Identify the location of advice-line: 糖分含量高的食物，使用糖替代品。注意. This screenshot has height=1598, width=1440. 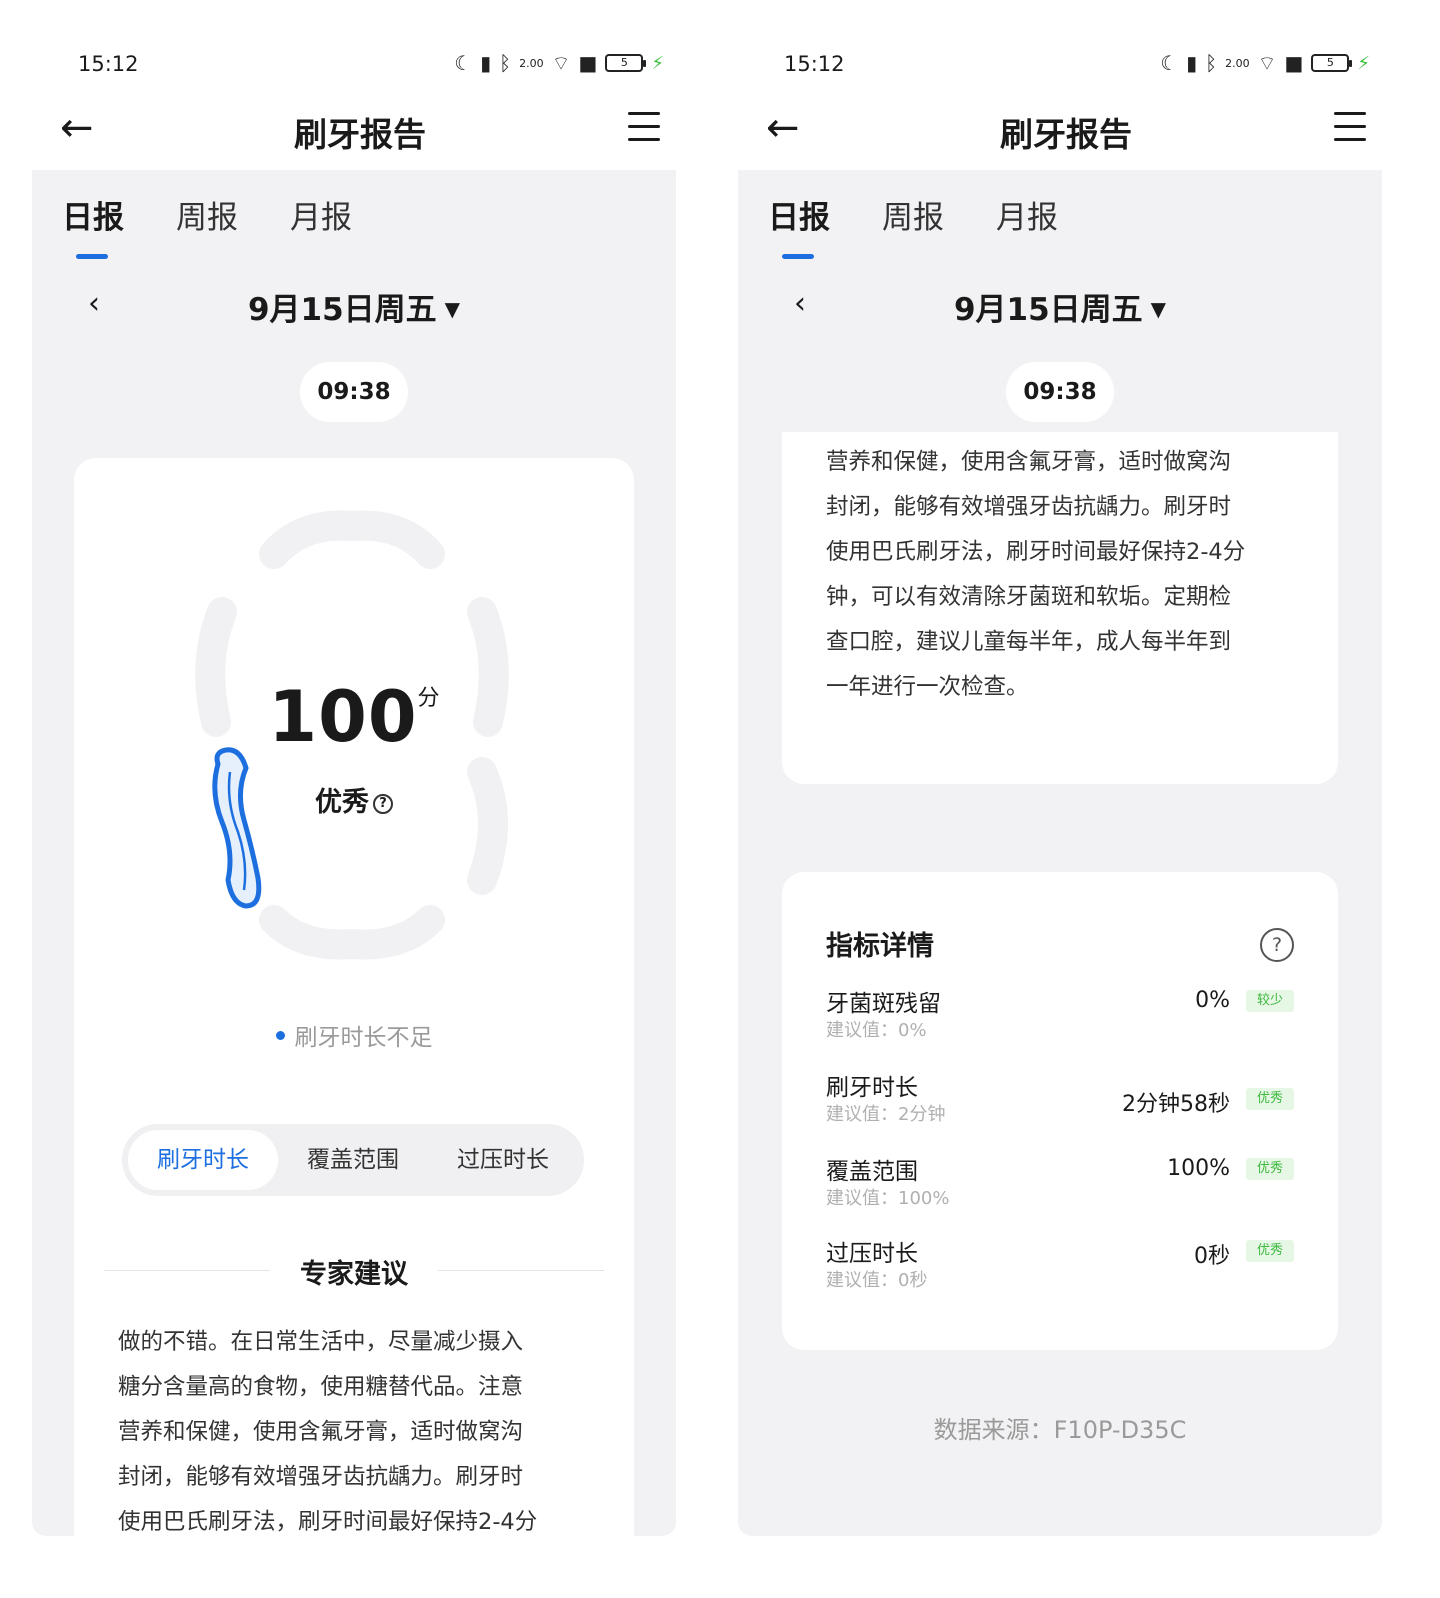
(321, 1387).